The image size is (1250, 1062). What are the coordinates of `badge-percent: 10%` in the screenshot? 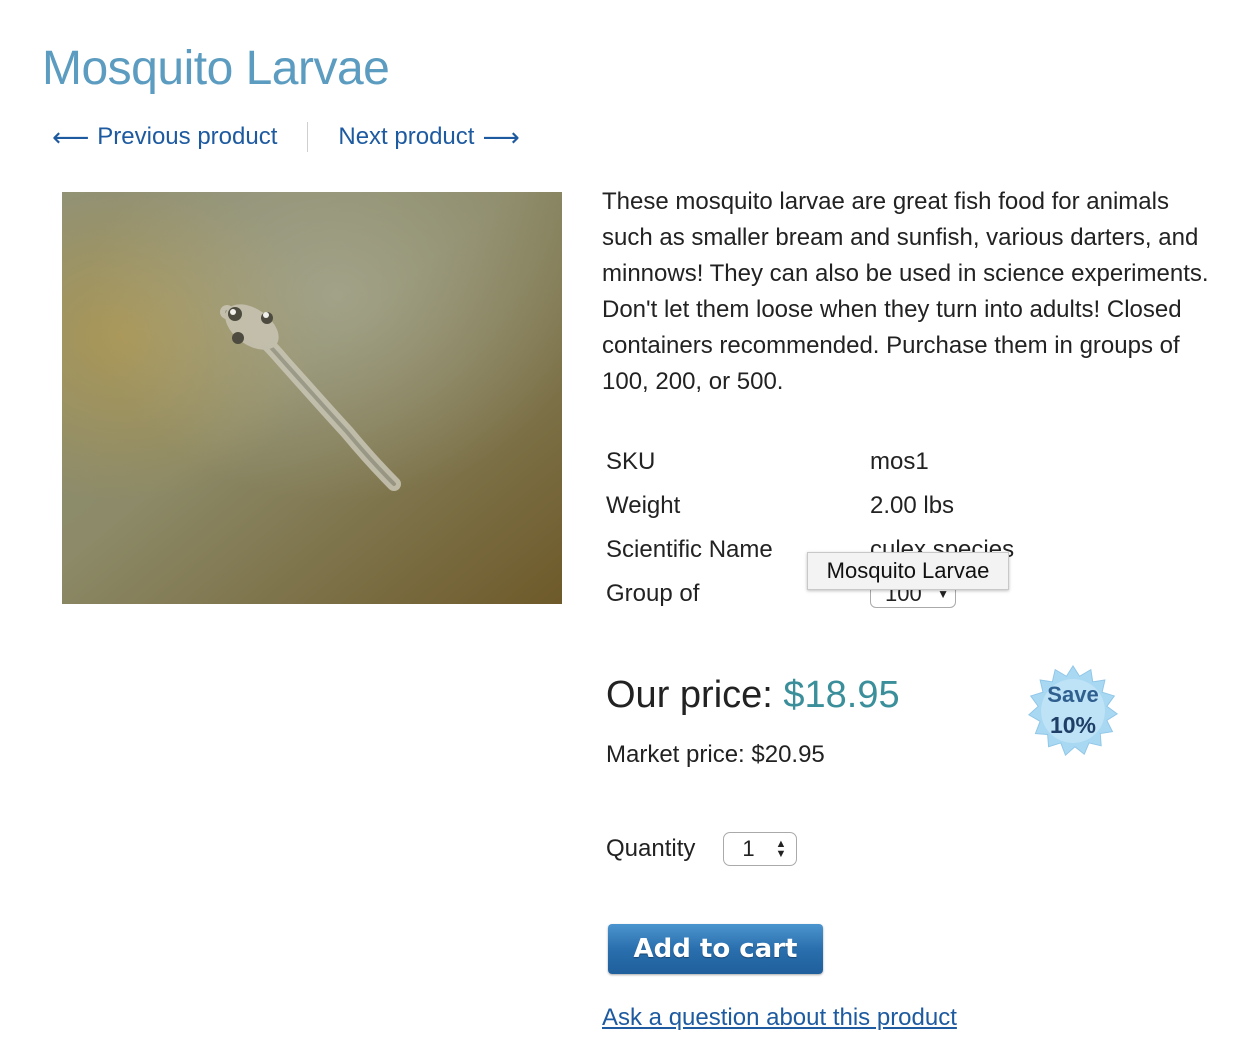 It's located at (1073, 725).